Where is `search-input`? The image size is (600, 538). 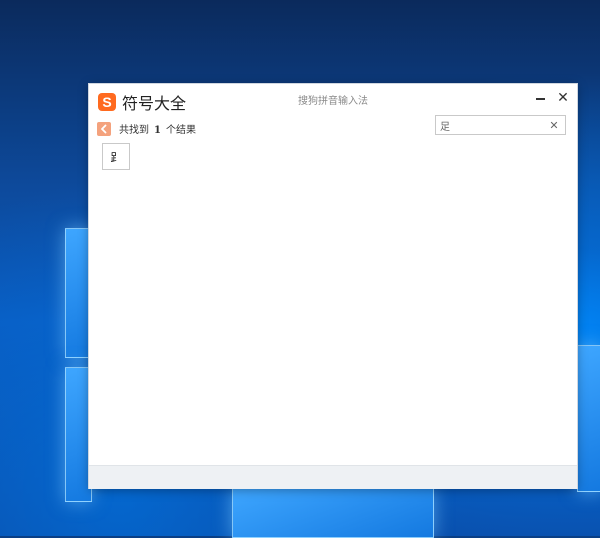 search-input is located at coordinates (490, 125).